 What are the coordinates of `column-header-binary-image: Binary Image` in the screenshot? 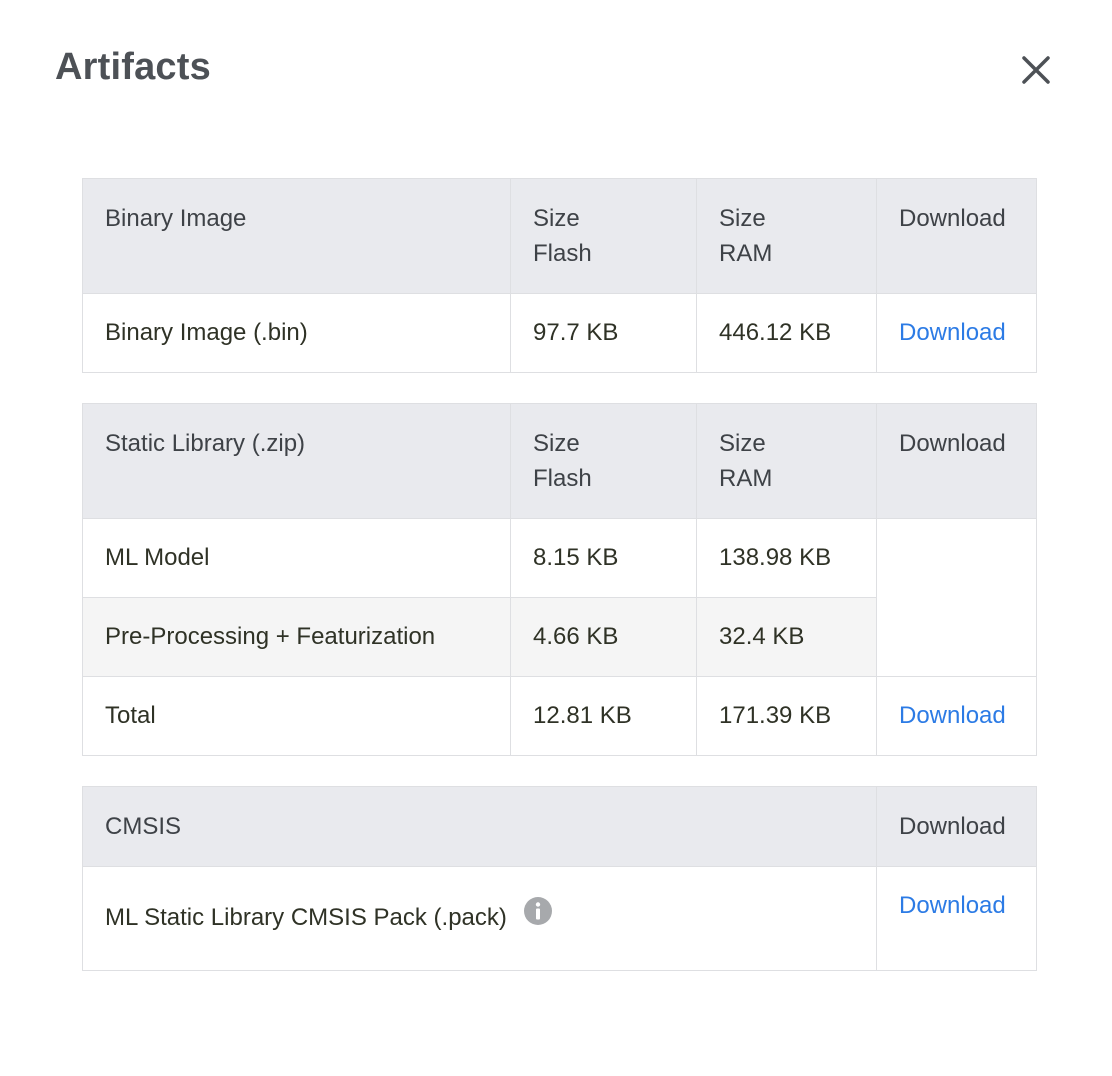 It's located at (296, 236).